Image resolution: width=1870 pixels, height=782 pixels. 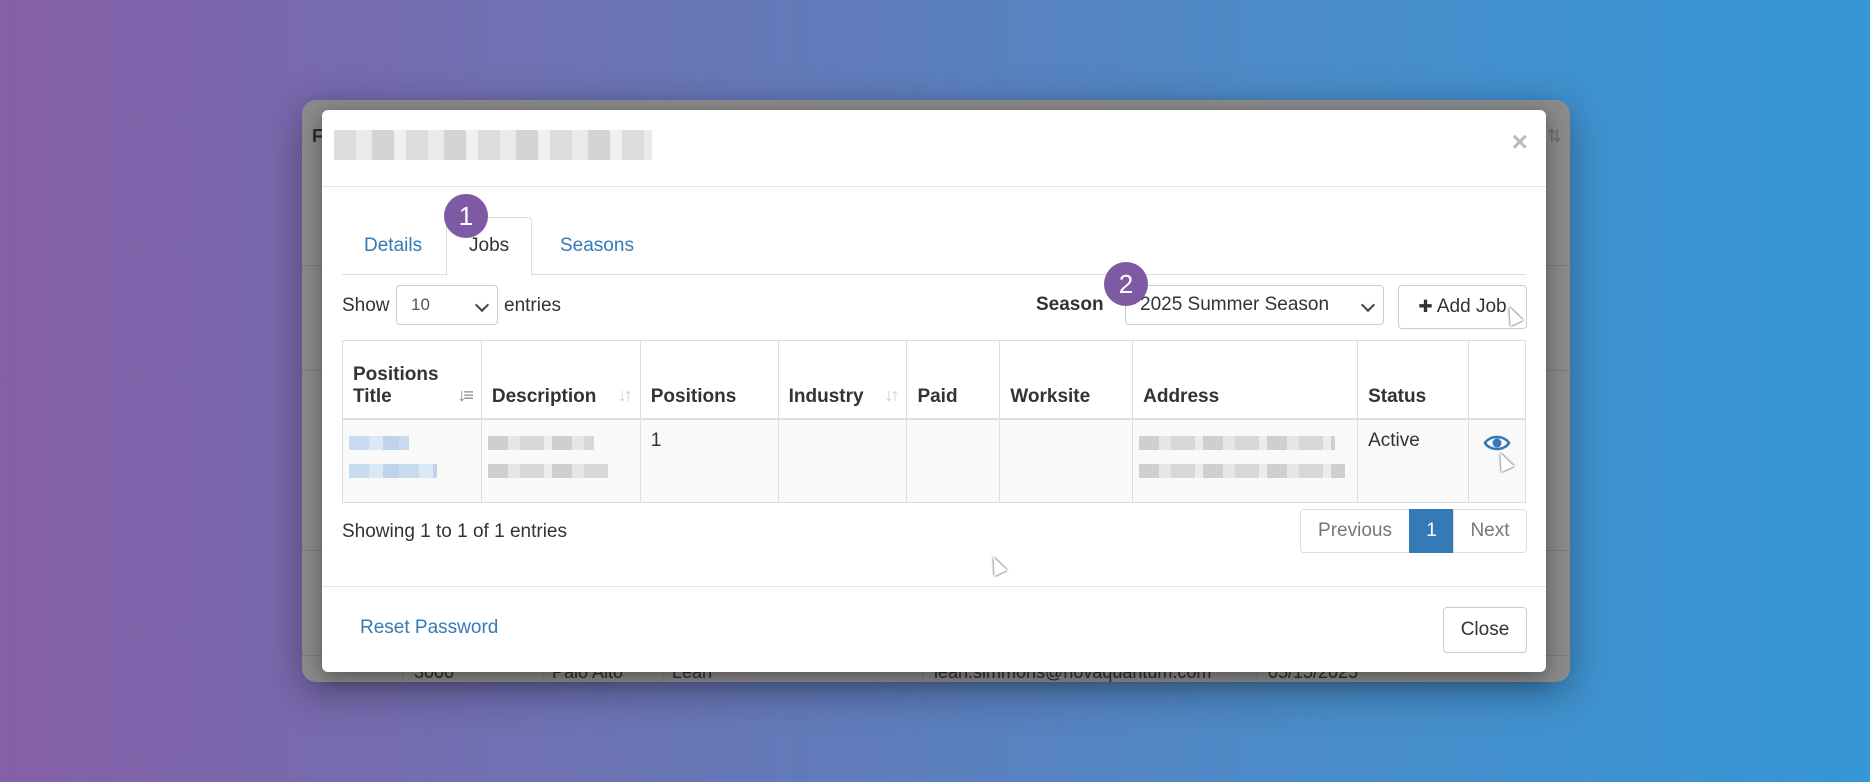 What do you see at coordinates (1355, 531) in the screenshot?
I see `pagination-previous: Previous` at bounding box center [1355, 531].